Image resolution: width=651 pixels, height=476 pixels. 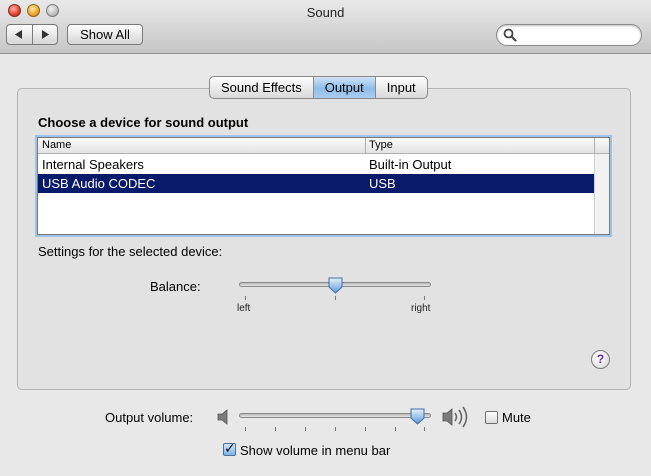 I want to click on balance-right-label: right, so click(x=421, y=308).